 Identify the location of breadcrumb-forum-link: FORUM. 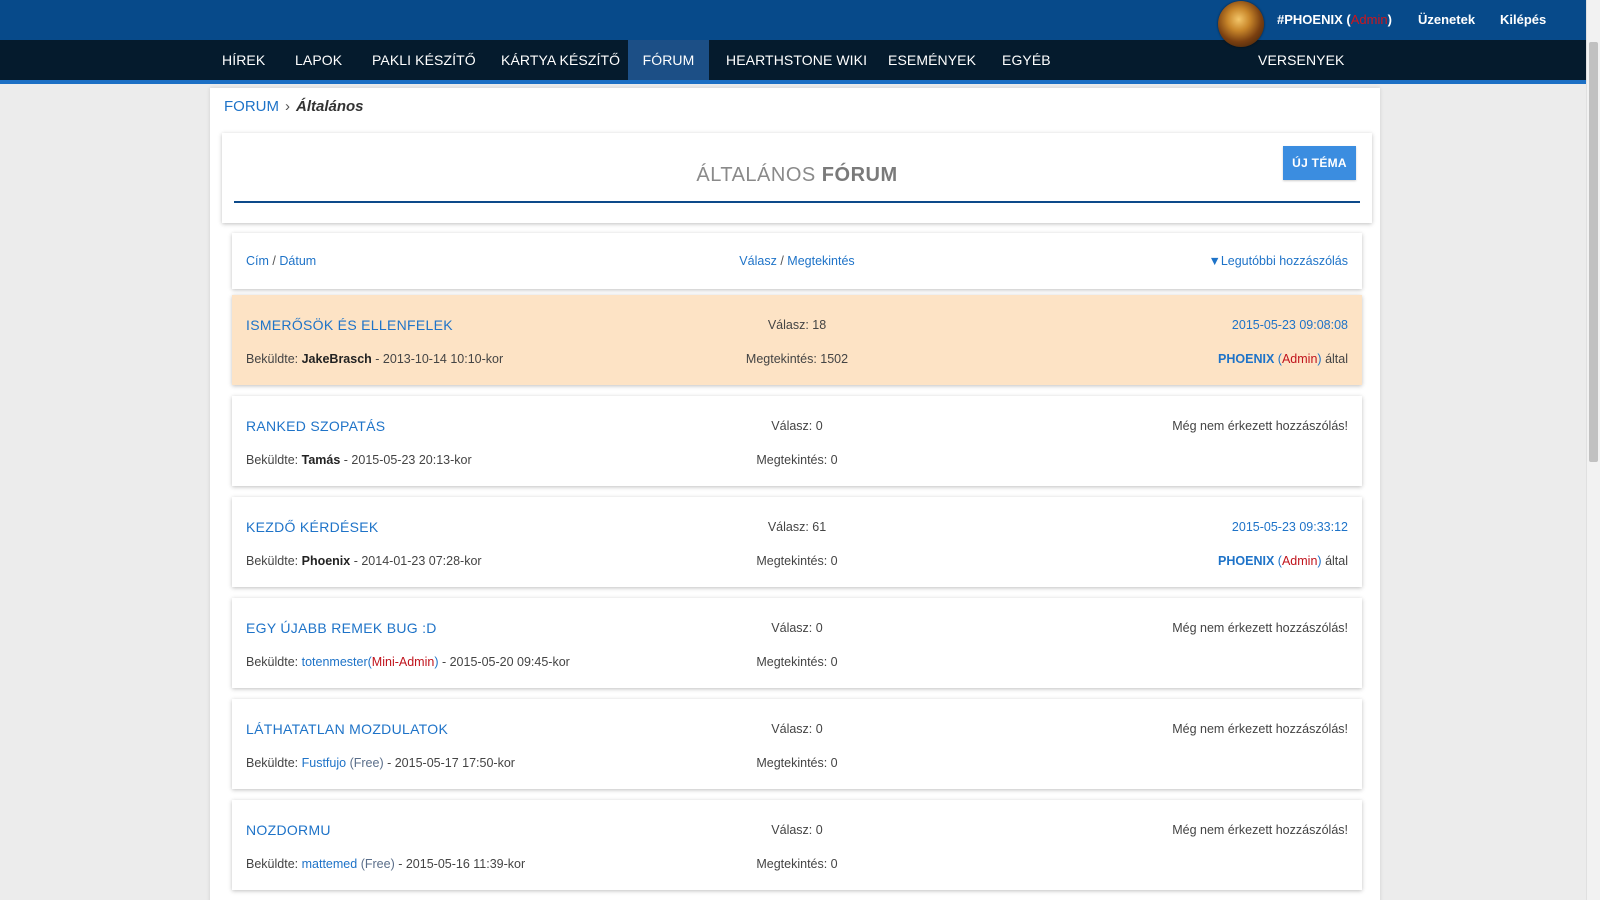
(251, 106).